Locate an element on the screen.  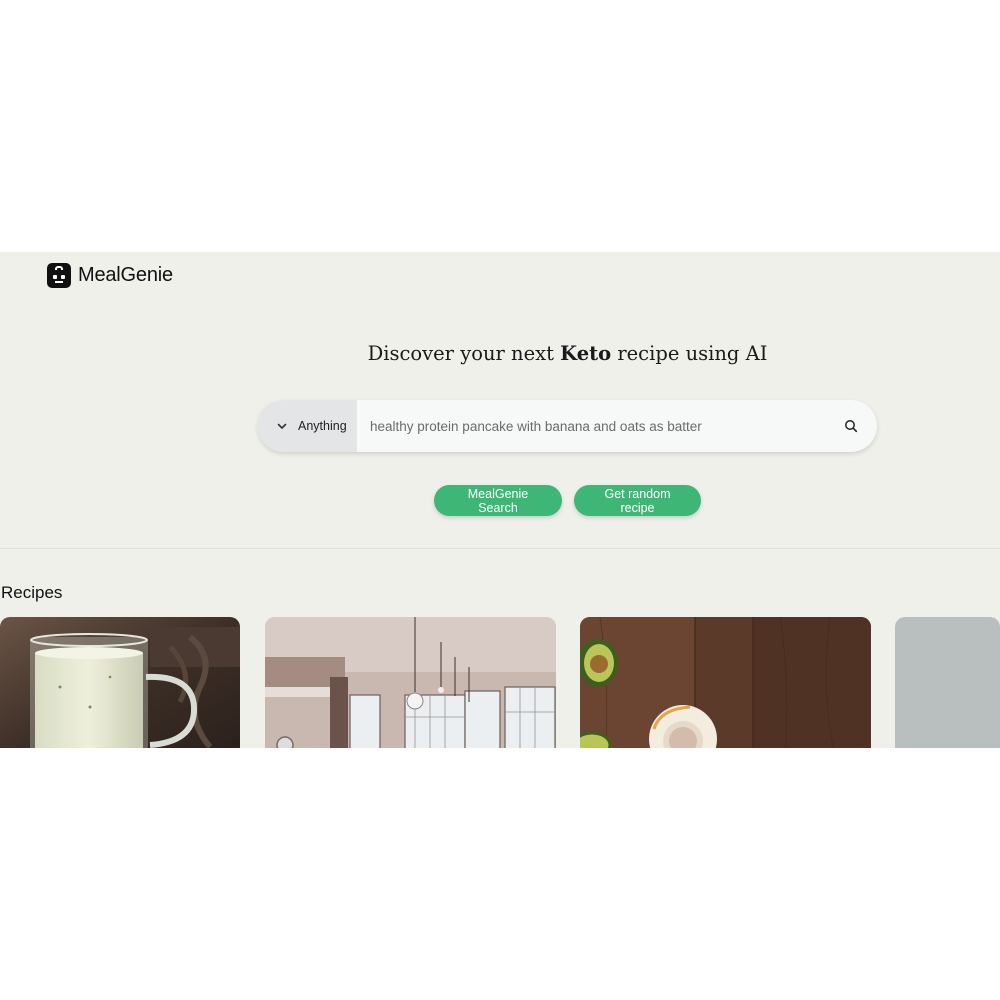
category-dropdown: Anything is located at coordinates (307, 426).